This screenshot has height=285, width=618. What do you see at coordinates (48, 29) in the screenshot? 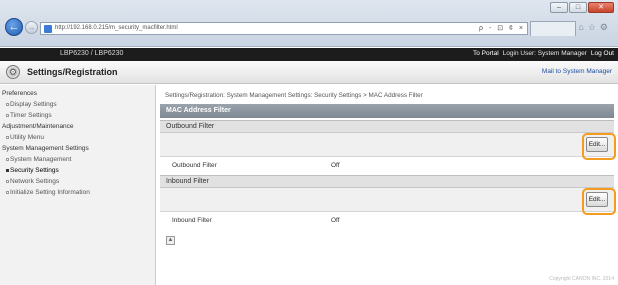
I see `favicon-icon` at bounding box center [48, 29].